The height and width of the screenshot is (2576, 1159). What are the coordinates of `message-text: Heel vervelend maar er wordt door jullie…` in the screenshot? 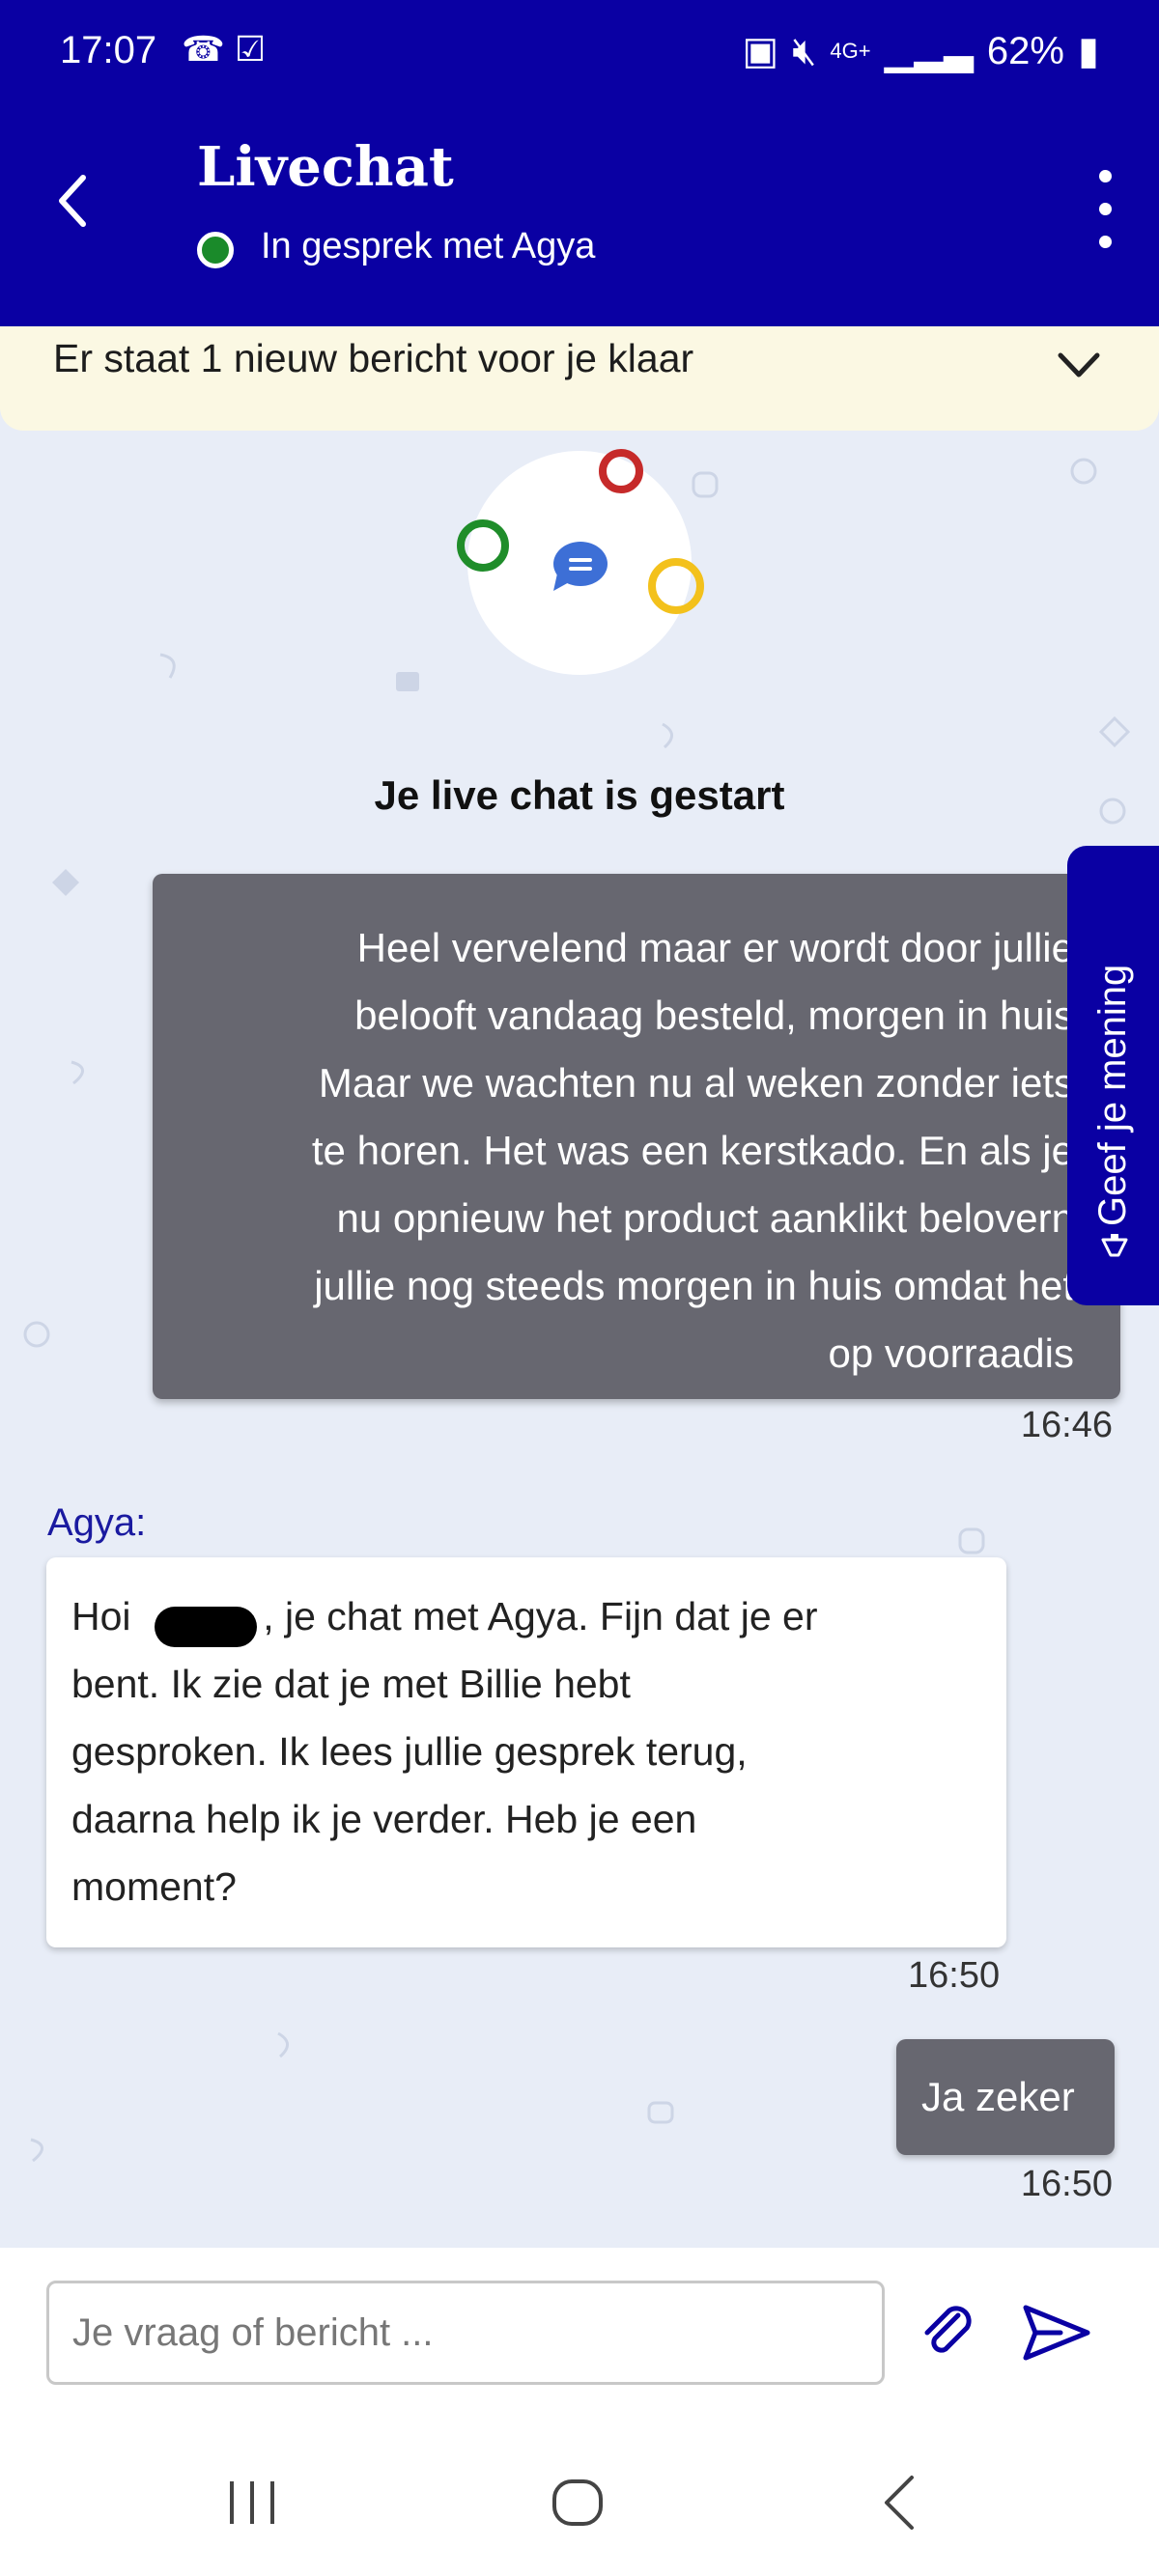 It's located at (692, 1150).